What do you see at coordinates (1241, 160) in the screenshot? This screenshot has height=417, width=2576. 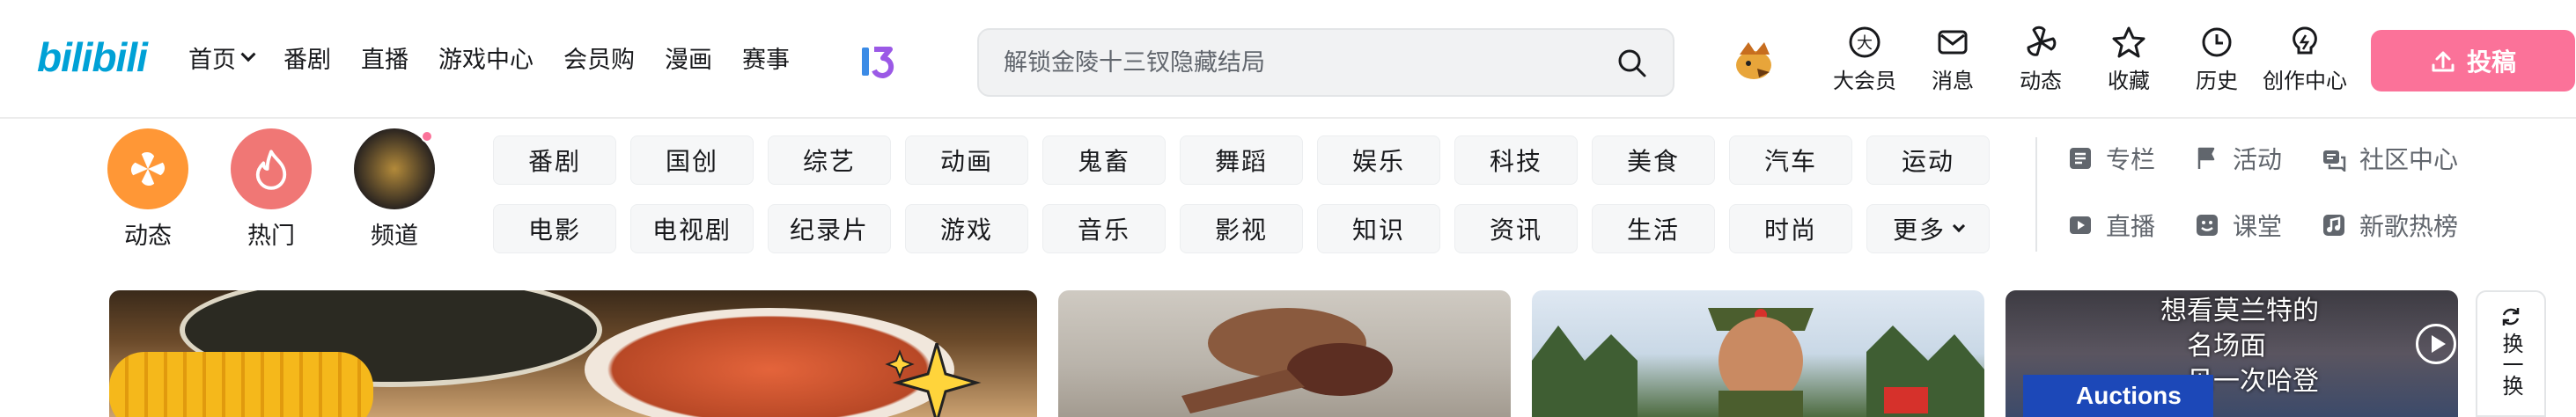 I see `tag-dance: 舞蹈` at bounding box center [1241, 160].